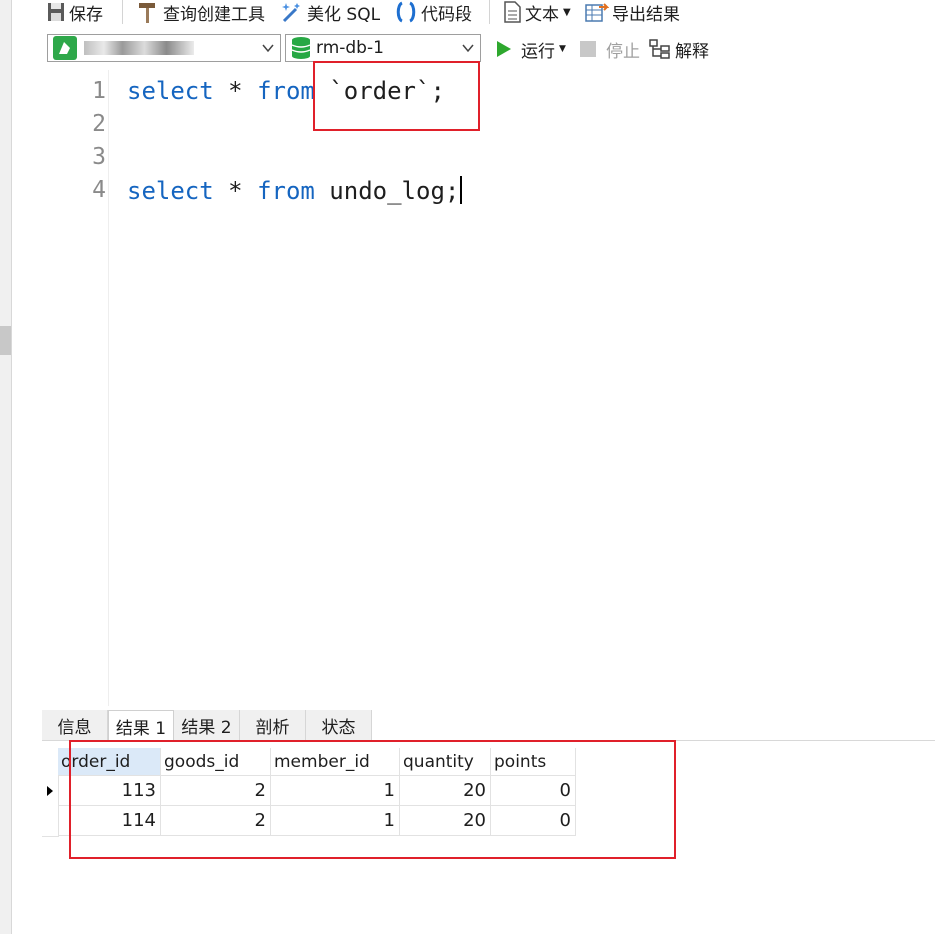 The width and height of the screenshot is (935, 934). Describe the element at coordinates (273, 725) in the screenshot. I see `tab-profile: 剖析` at that location.